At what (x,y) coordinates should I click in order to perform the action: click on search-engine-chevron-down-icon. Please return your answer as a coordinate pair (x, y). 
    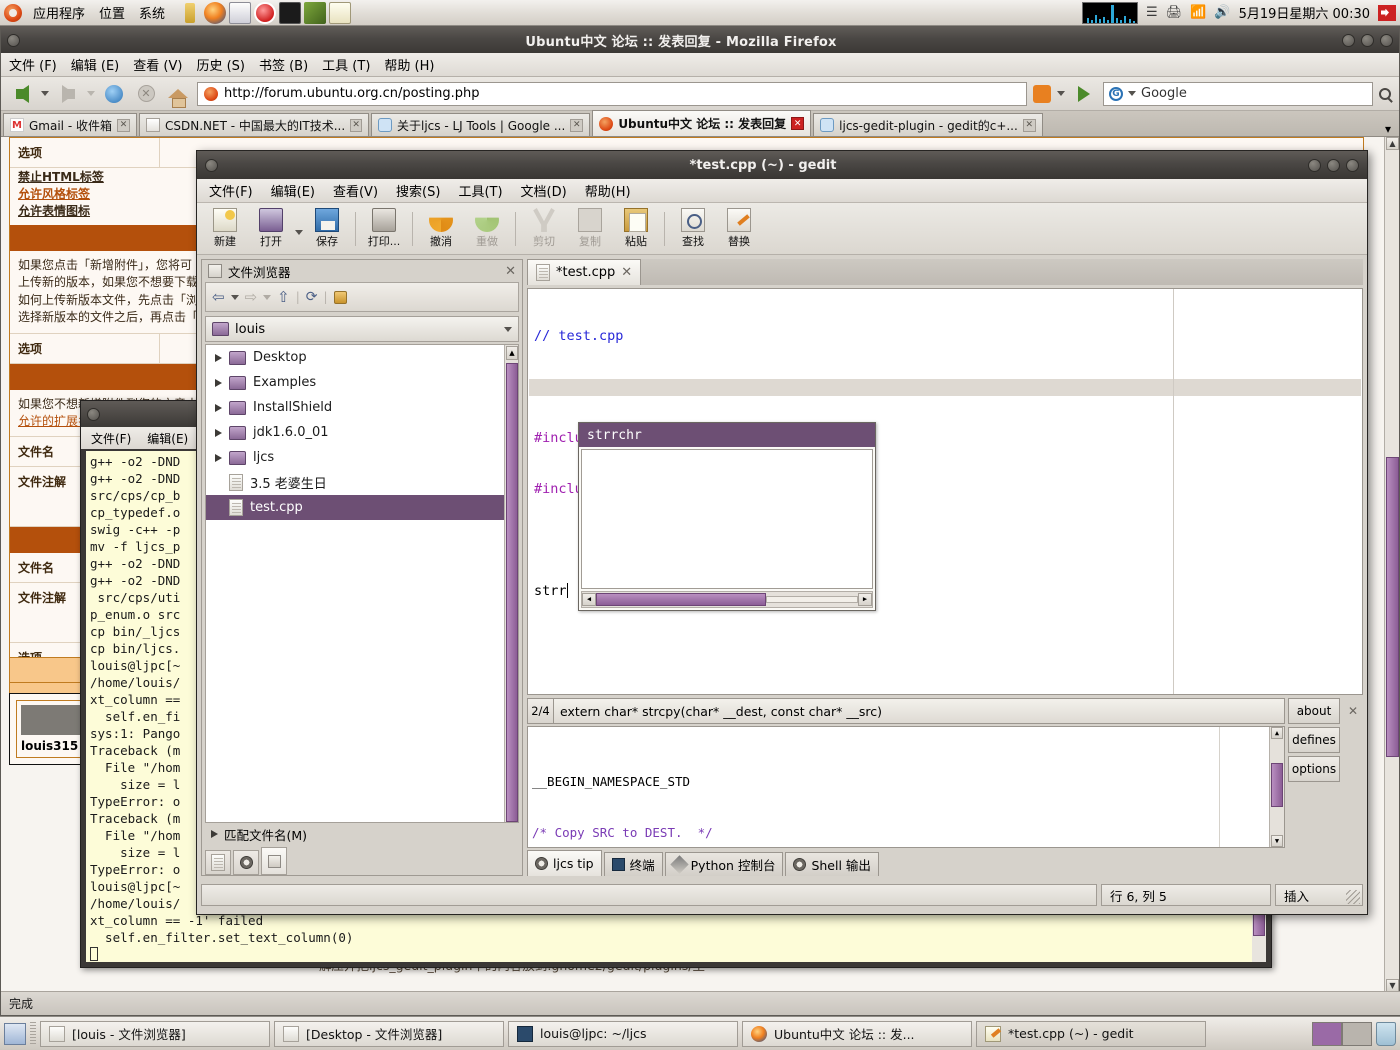
    Looking at the image, I should click on (1132, 93).